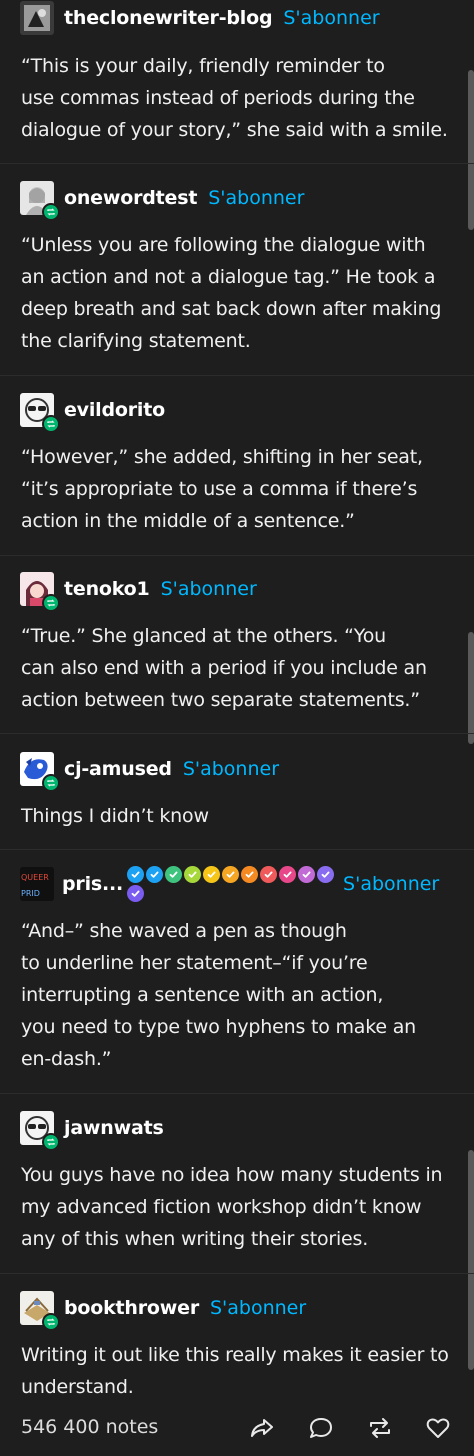 The width and height of the screenshot is (474, 1456). Describe the element at coordinates (66, 1059) in the screenshot. I see `text-line: en-dash.”` at that location.